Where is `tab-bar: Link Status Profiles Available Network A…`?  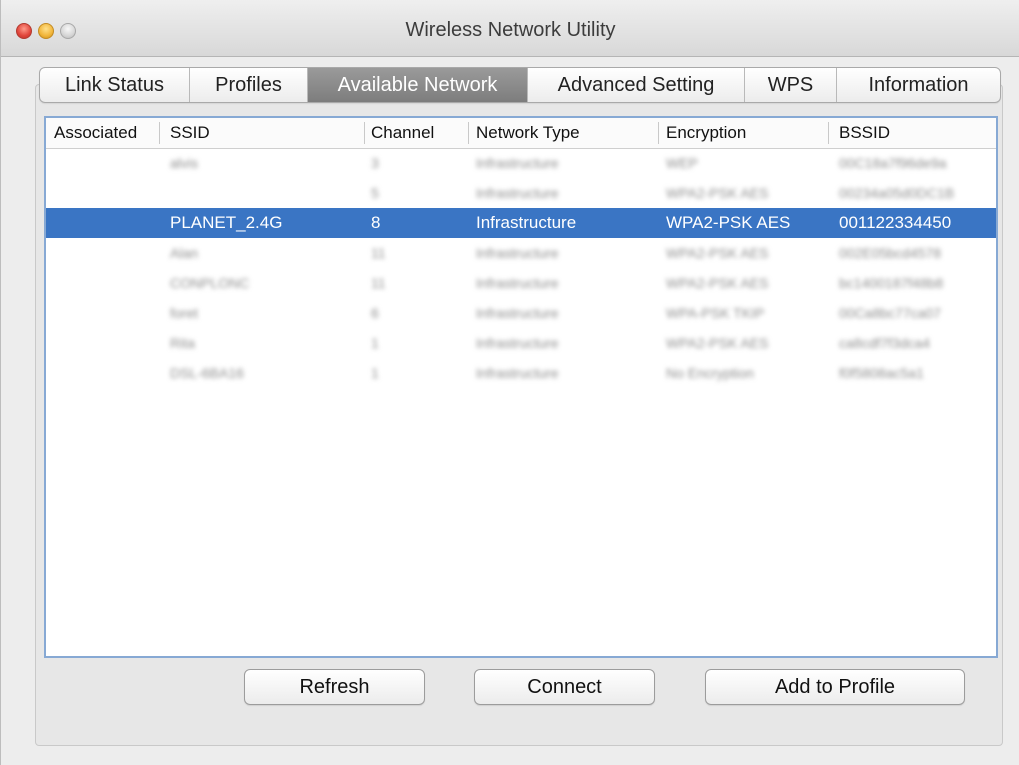
tab-bar: Link Status Profiles Available Network A… is located at coordinates (520, 85).